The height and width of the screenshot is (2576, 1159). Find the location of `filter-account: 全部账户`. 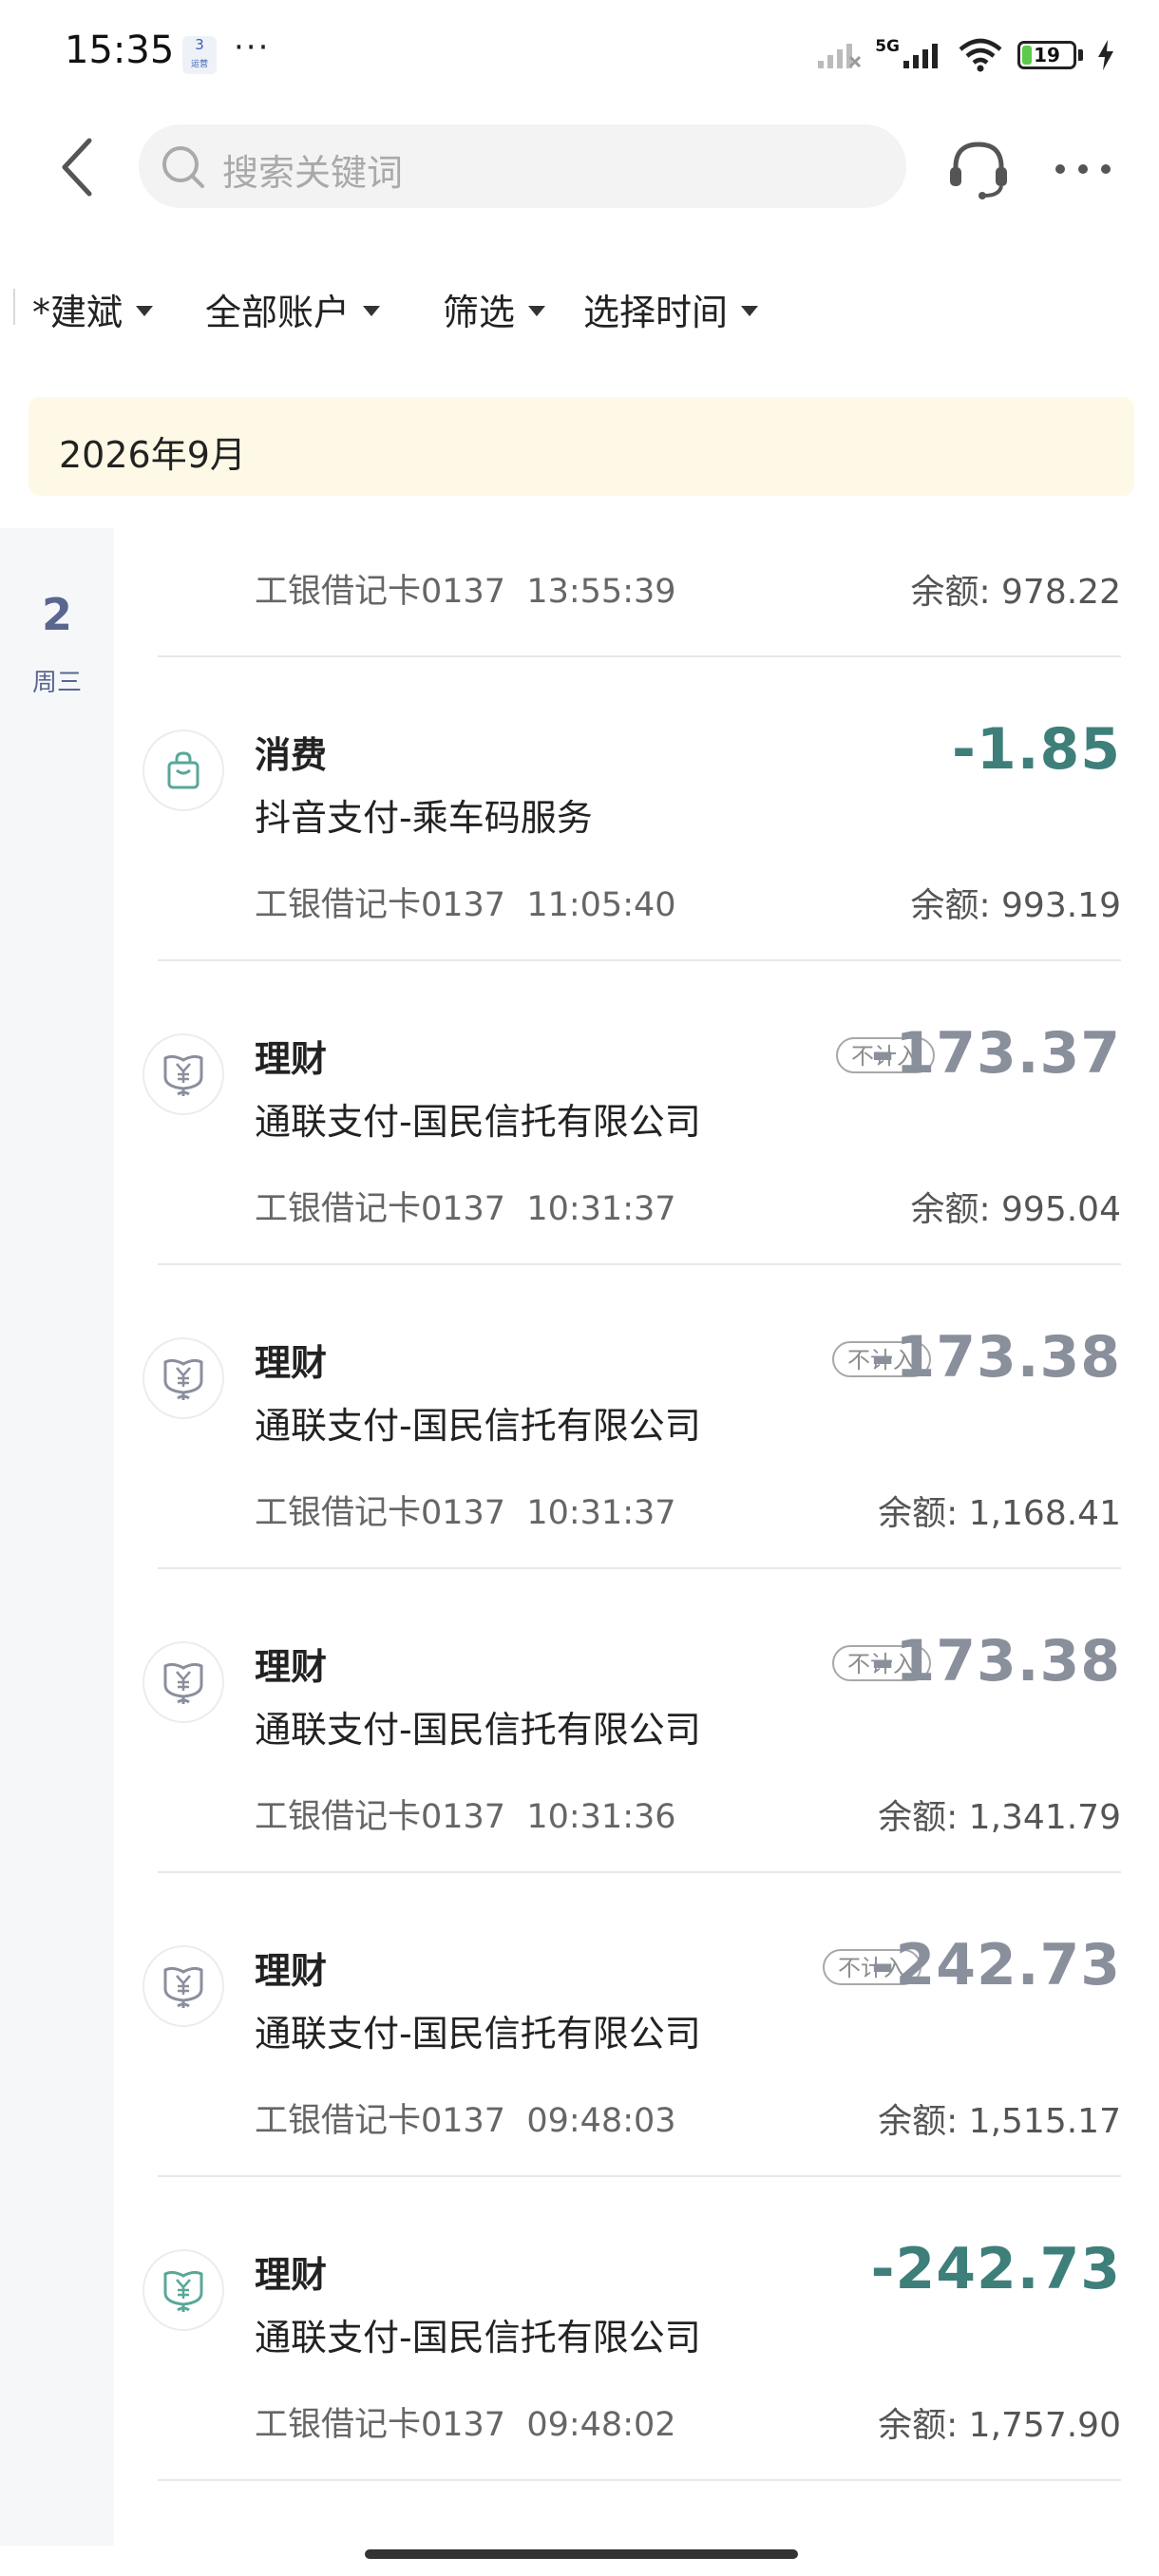

filter-account: 全部账户 is located at coordinates (293, 309).